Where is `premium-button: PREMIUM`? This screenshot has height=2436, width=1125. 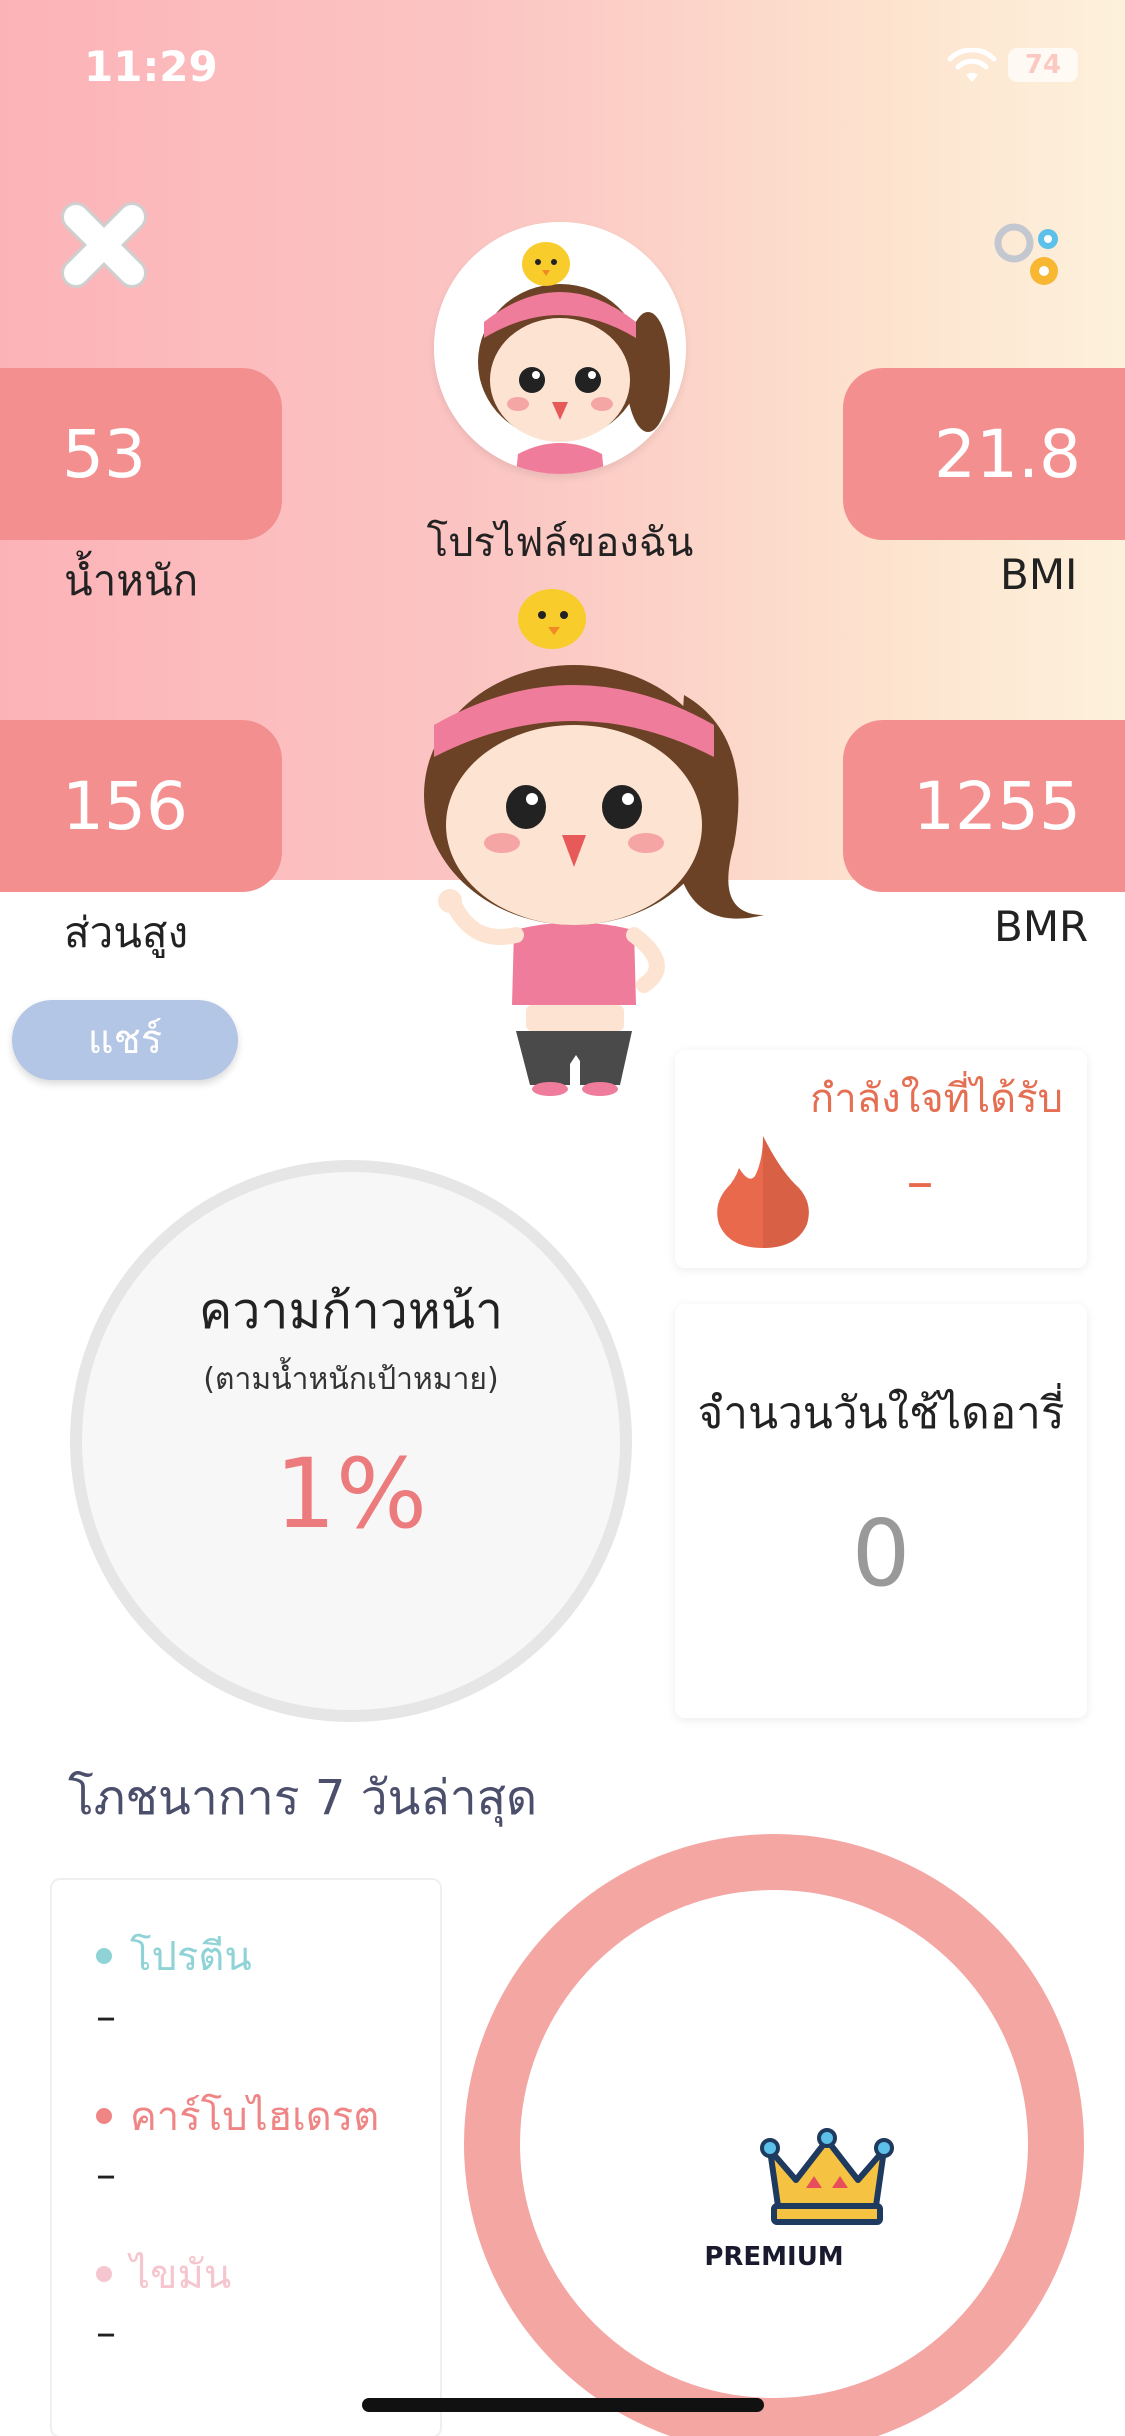 premium-button: PREMIUM is located at coordinates (774, 2135).